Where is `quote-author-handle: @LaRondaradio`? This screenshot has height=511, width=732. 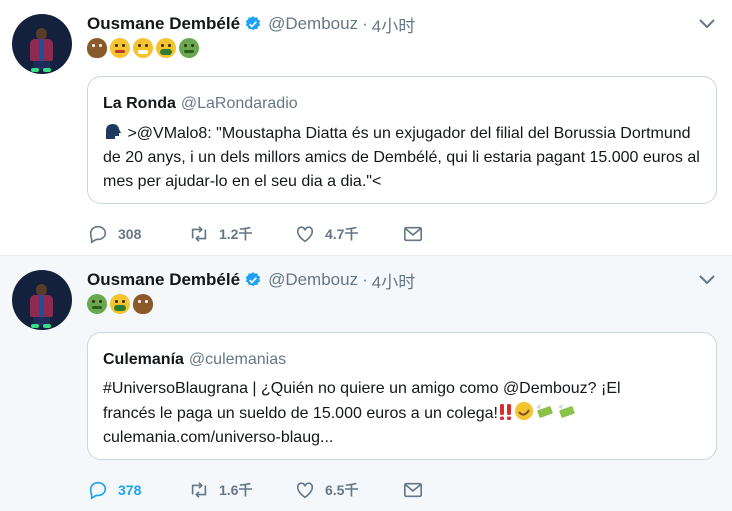
quote-author-handle: @LaRondaradio is located at coordinates (239, 103).